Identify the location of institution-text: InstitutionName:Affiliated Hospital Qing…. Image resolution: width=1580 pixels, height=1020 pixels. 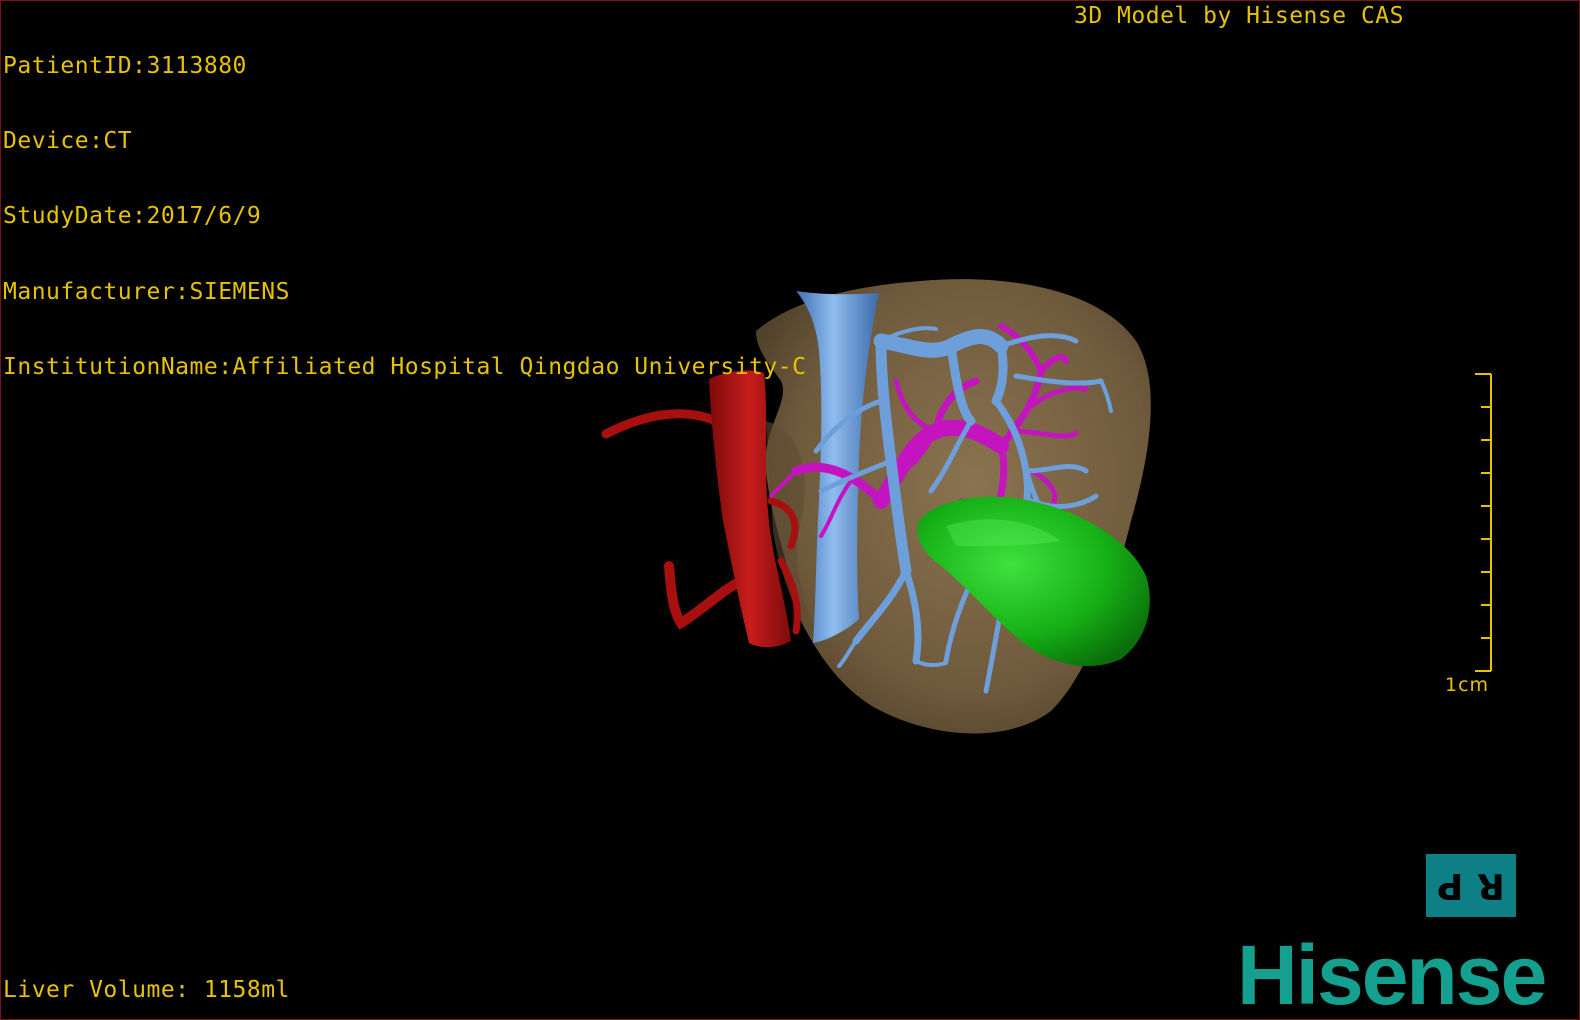
(405, 366).